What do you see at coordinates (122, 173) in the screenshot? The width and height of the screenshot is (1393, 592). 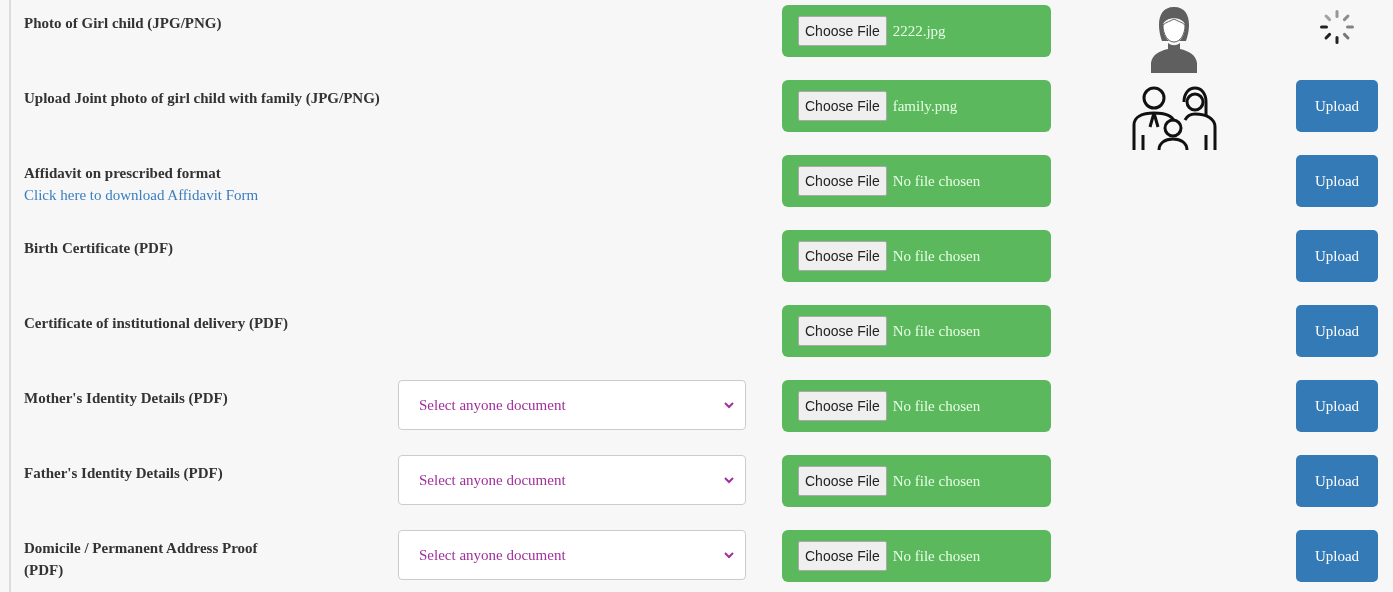 I see `field-label: Affidavit on prescribed format` at bounding box center [122, 173].